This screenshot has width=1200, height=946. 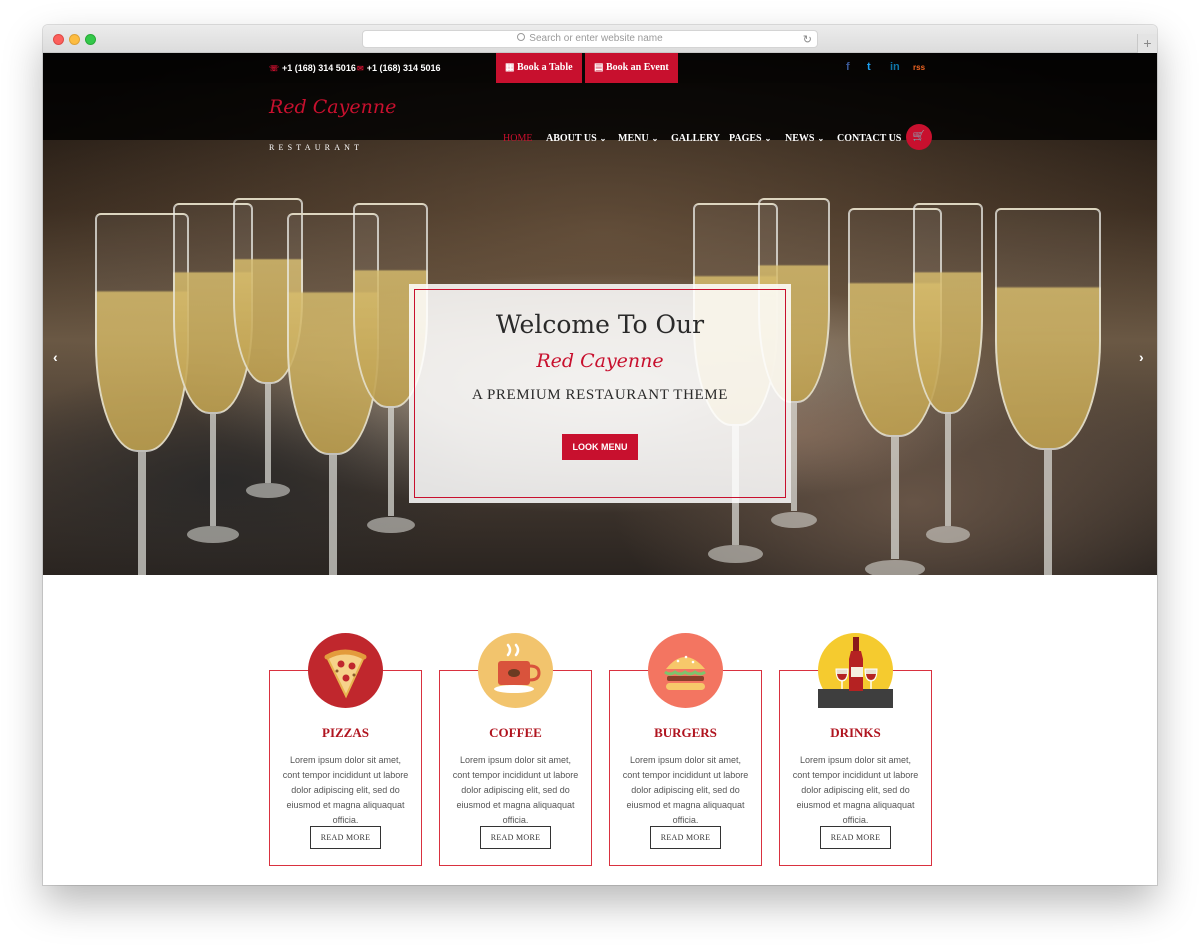 I want to click on cart-button: 🛒, so click(x=919, y=137).